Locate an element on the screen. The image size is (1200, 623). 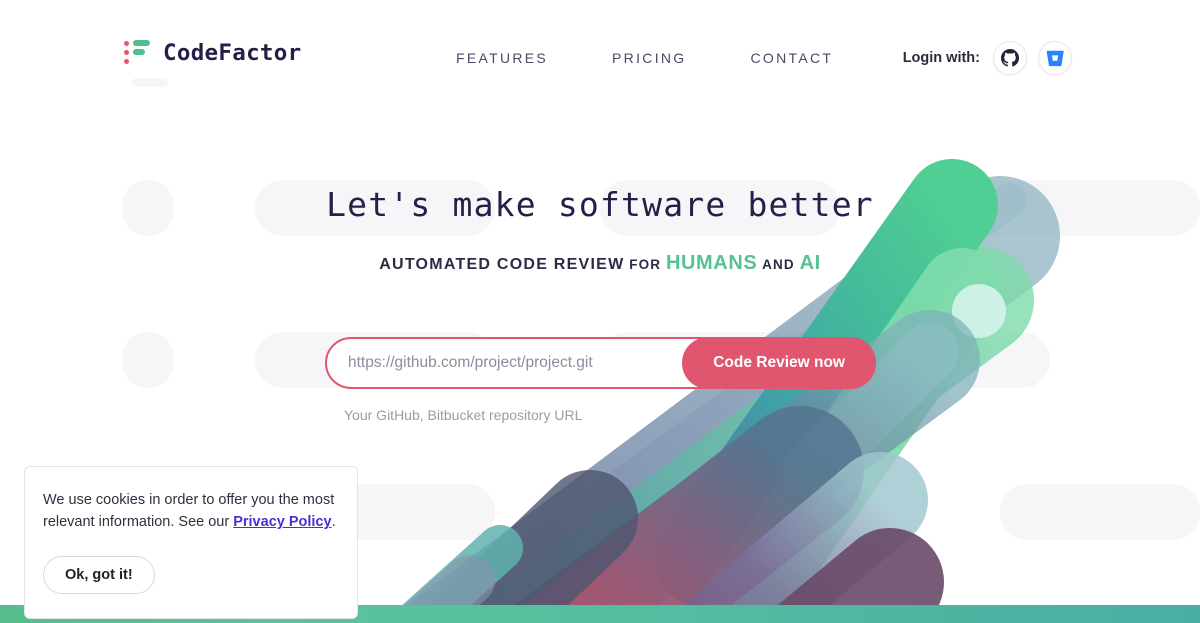
login-area: Login with: is located at coordinates (987, 58).